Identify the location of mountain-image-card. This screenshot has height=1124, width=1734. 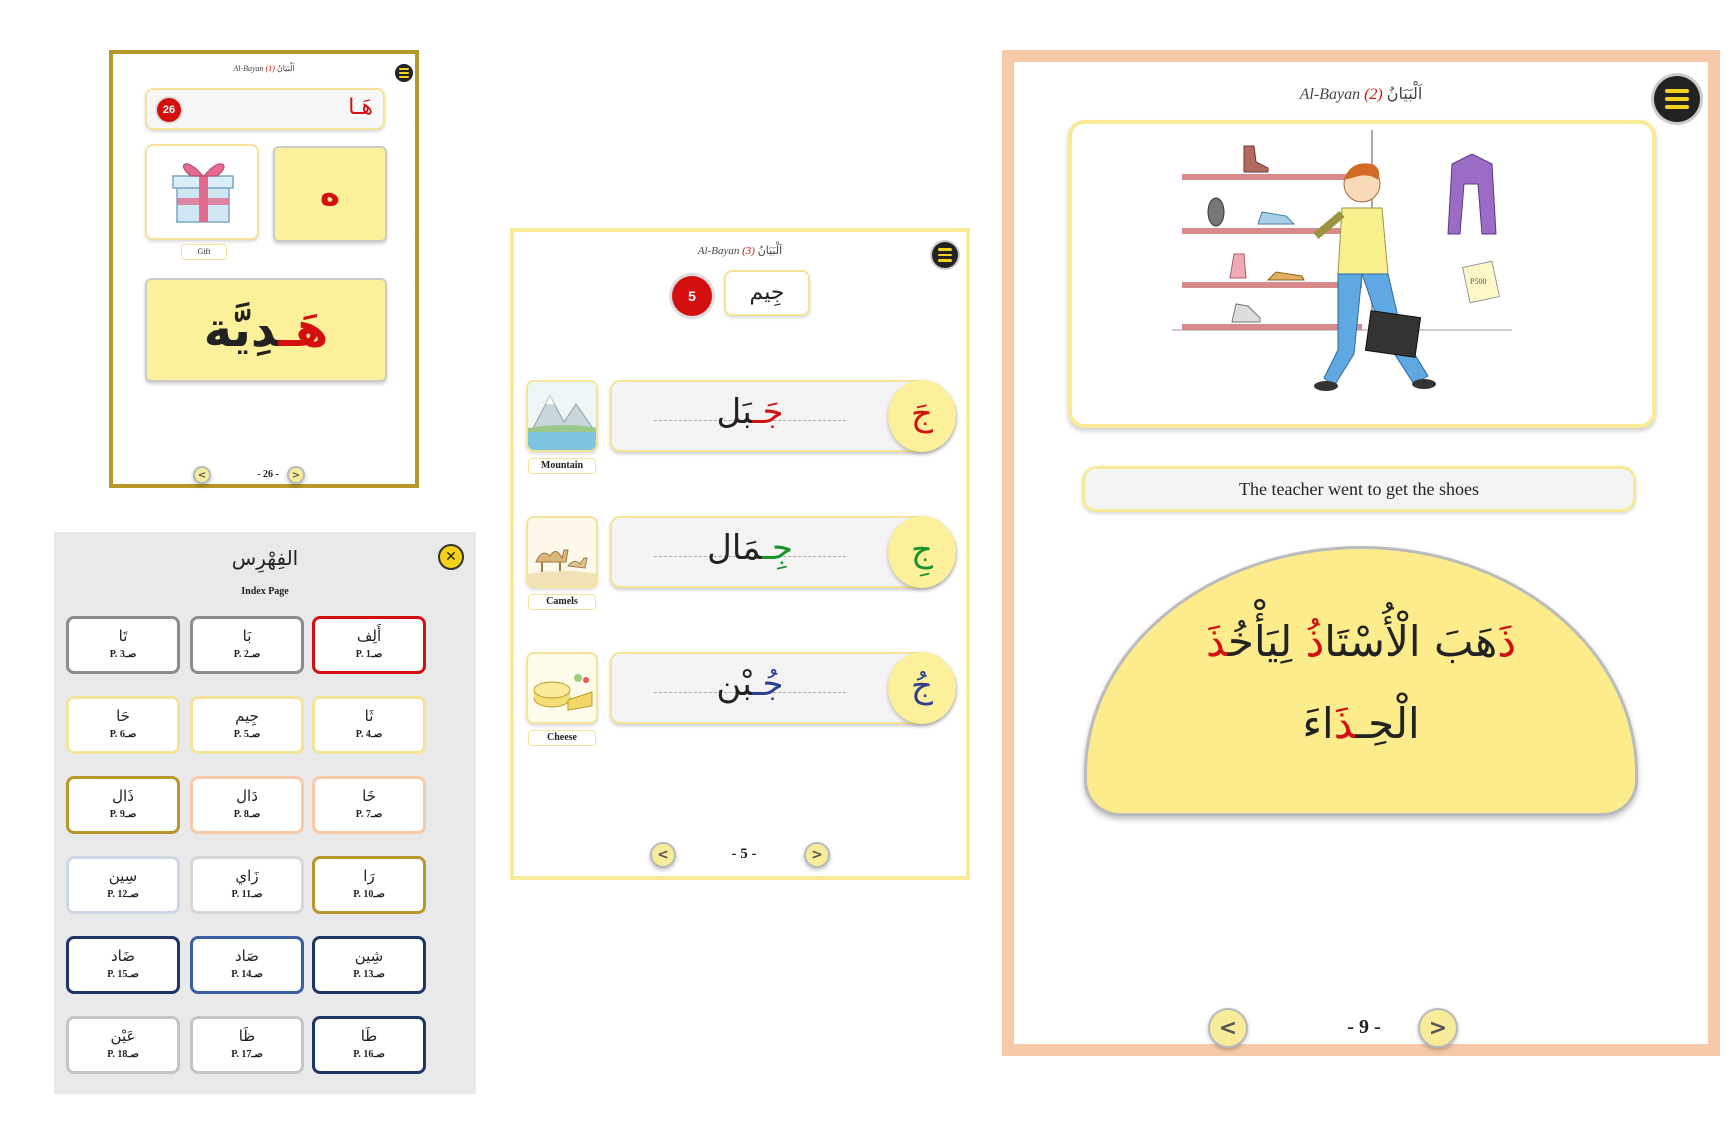
(562, 416).